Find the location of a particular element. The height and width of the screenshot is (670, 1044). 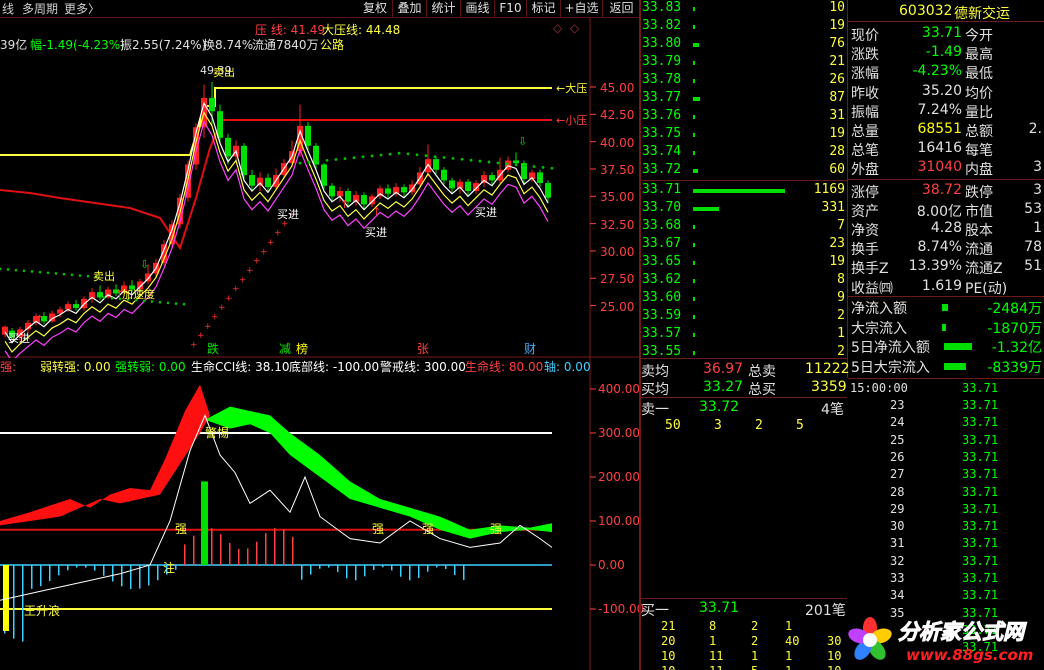

order-volume: 2 is located at coordinates (841, 351).